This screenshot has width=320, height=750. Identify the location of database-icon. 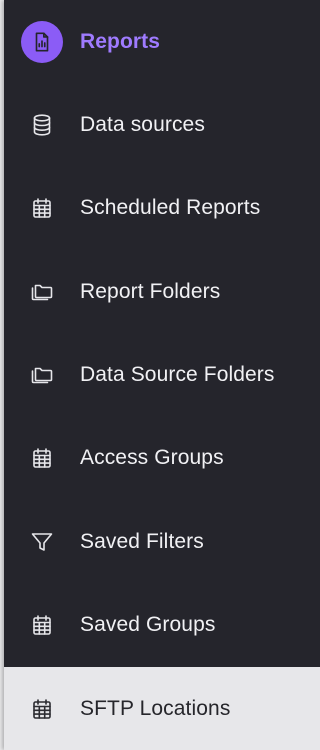
(42, 125).